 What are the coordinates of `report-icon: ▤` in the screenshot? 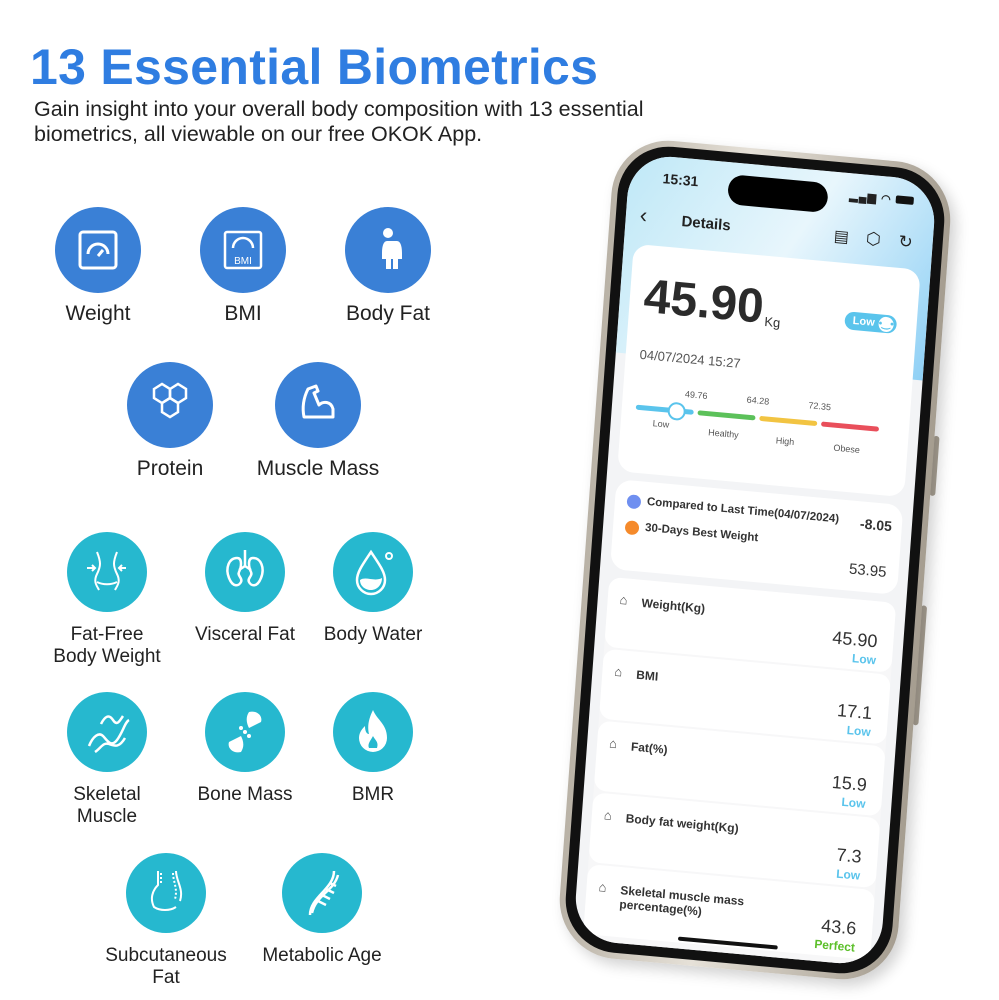 It's located at (841, 236).